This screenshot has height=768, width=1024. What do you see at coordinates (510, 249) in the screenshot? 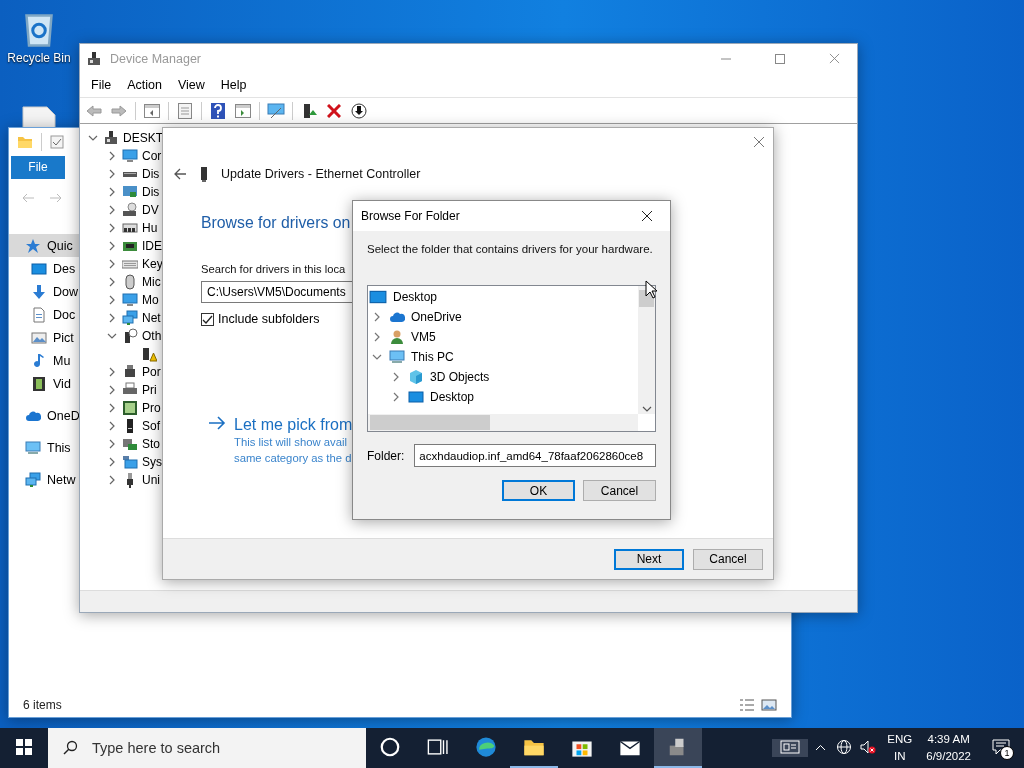
I see `instruction-text: Select the folder that contains drivers for your hardware.` at bounding box center [510, 249].